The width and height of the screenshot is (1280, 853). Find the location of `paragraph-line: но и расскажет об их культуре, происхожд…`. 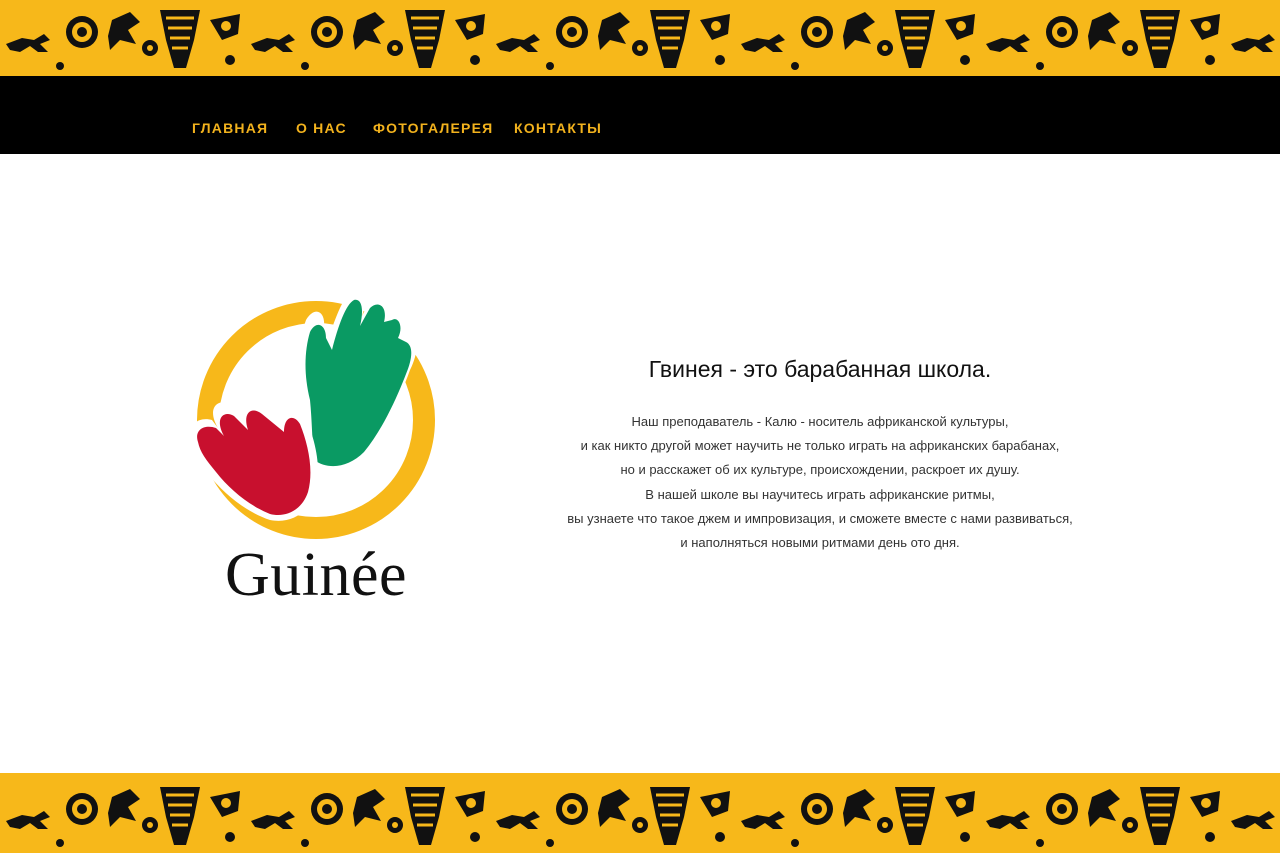

paragraph-line: но и расскажет об их культуре, происхожд… is located at coordinates (820, 470).